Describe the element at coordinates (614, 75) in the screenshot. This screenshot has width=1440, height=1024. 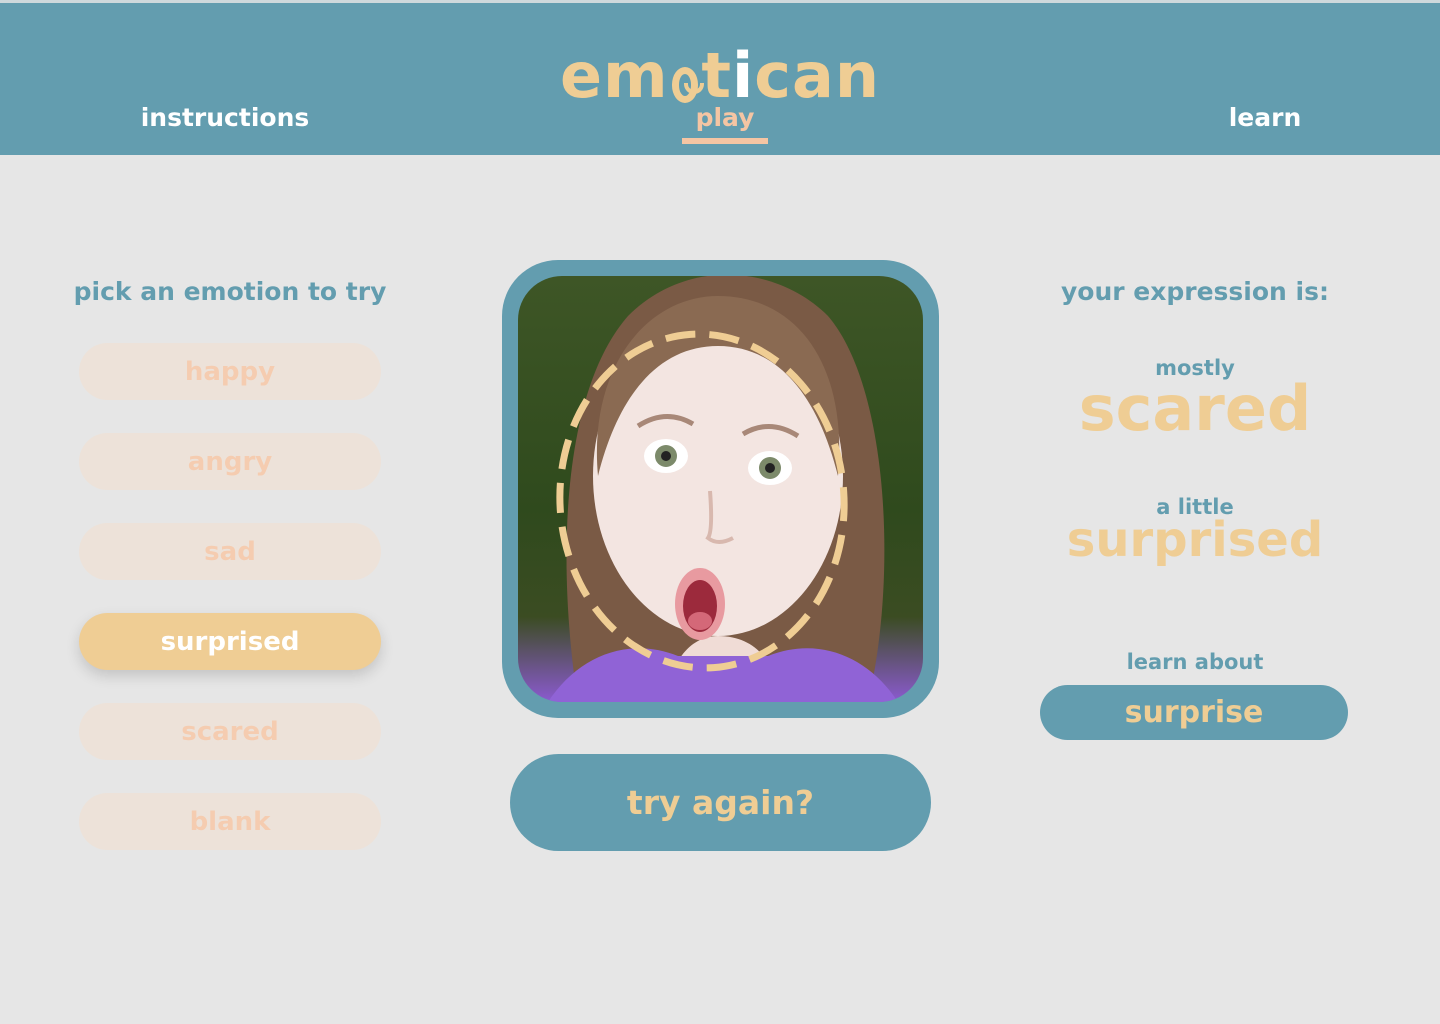
I see `logo-text-em: em` at that location.